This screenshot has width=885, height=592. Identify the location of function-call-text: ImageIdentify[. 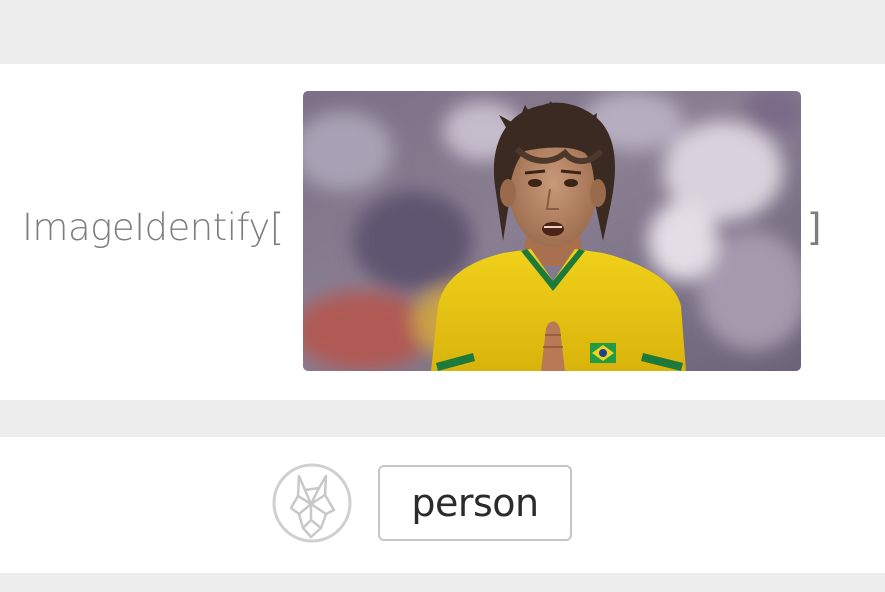
(153, 227).